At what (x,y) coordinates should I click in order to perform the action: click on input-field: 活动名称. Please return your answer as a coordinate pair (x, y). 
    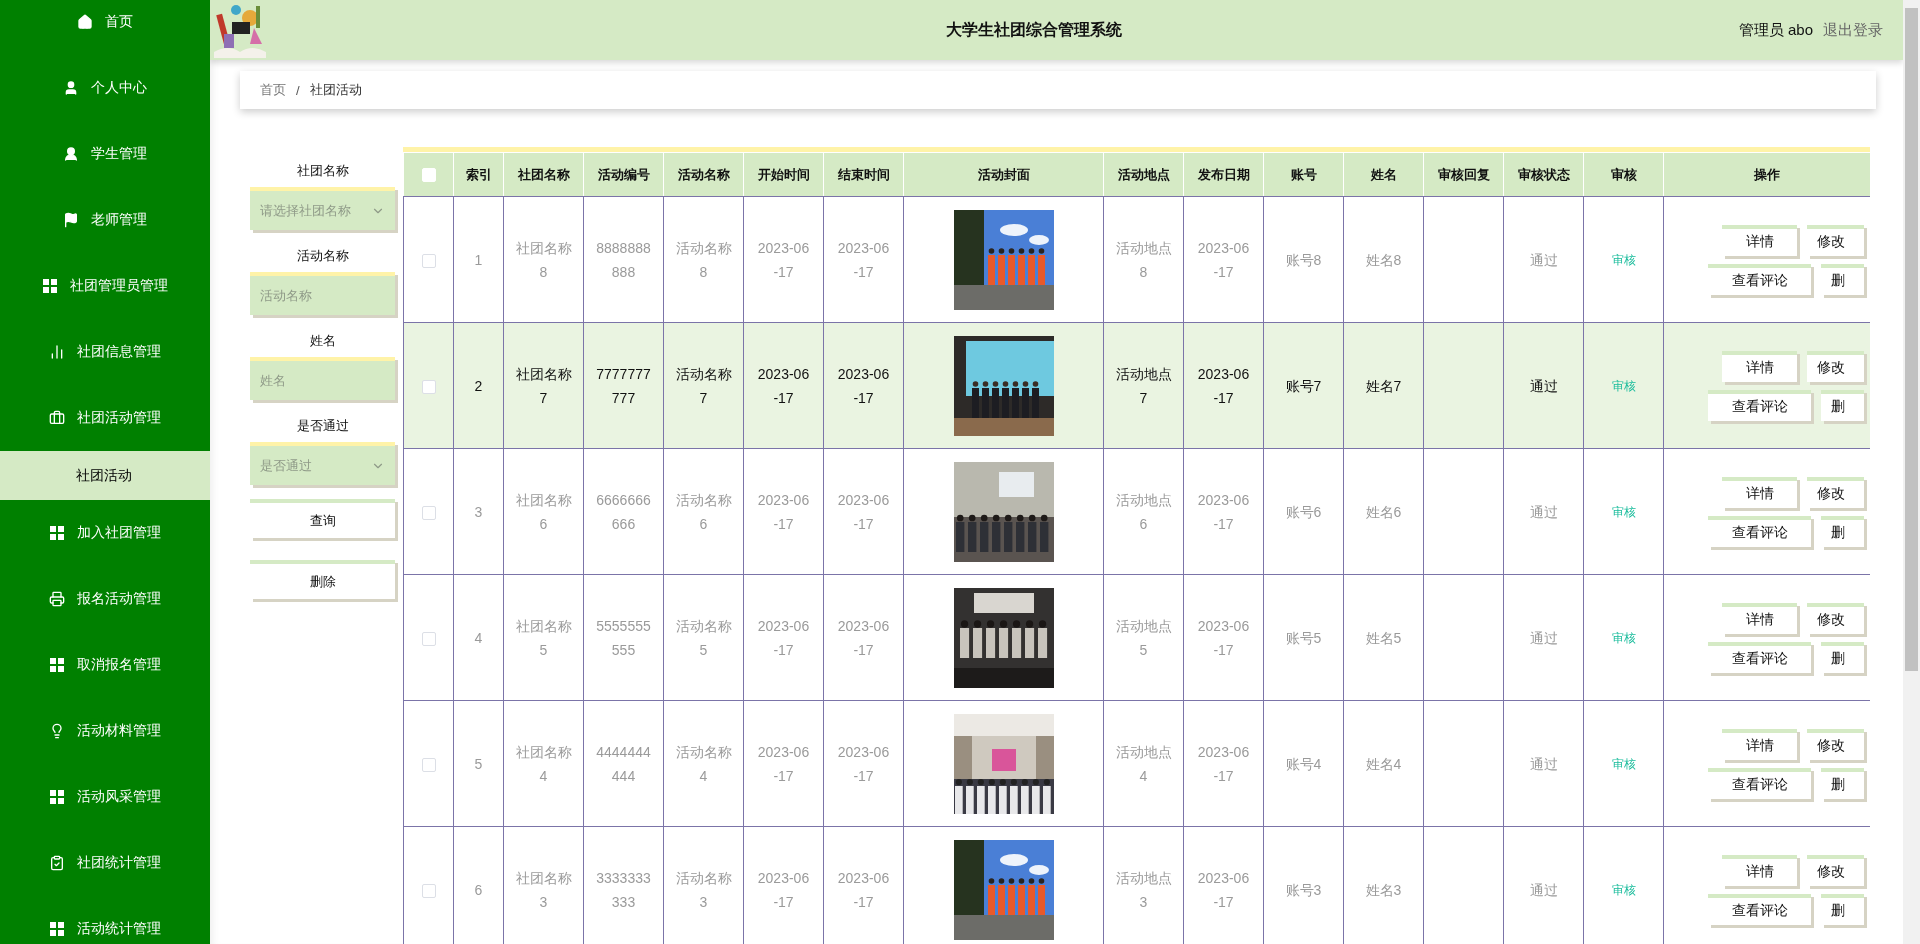
    Looking at the image, I should click on (322, 293).